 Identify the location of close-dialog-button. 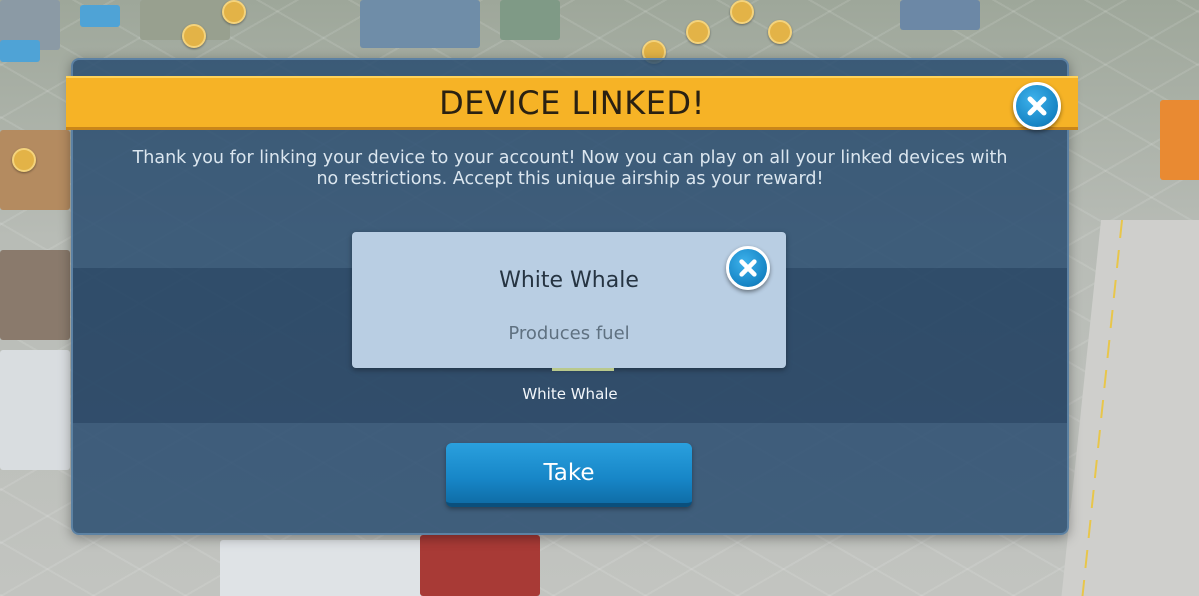
(1037, 106).